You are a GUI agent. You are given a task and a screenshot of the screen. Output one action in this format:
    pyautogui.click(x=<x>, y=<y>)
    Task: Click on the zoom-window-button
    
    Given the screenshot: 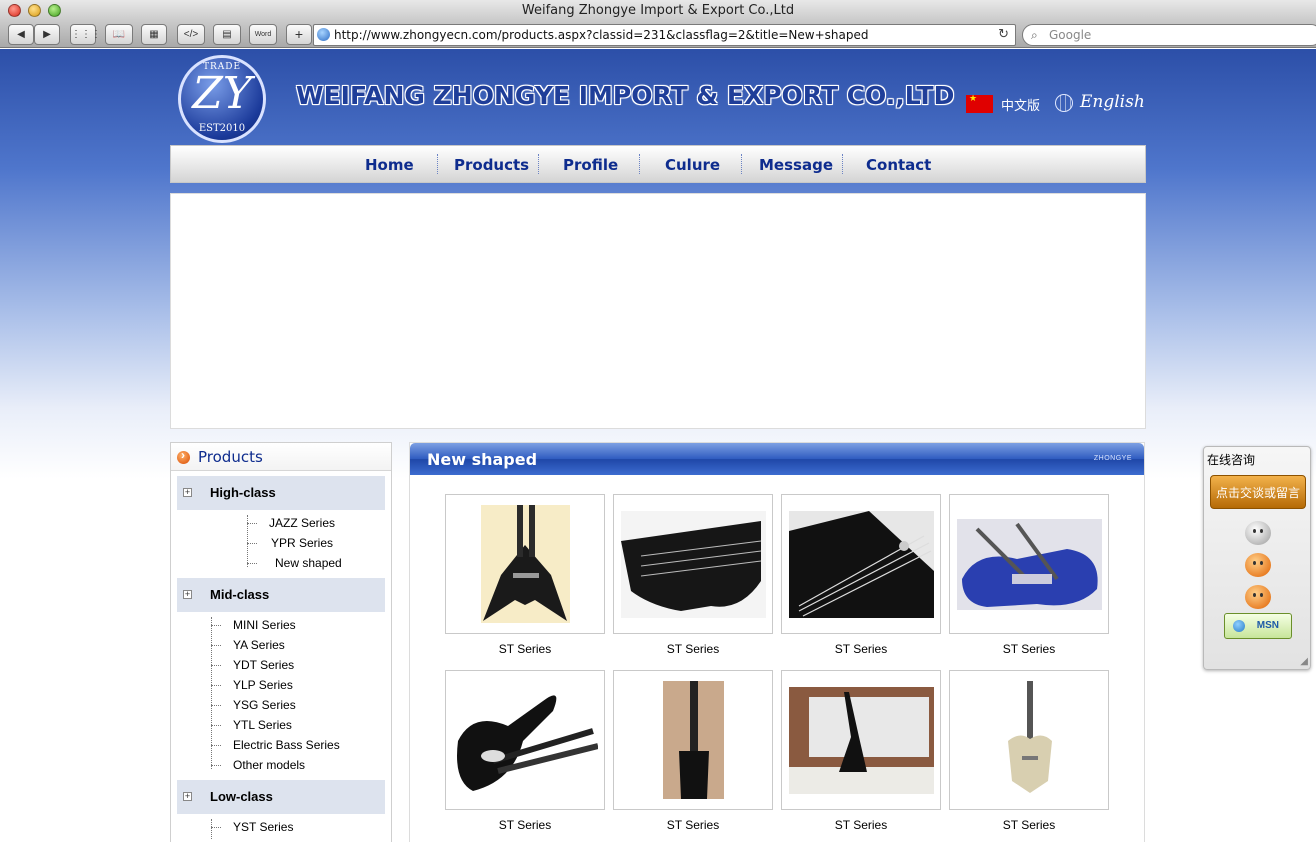 What is the action you would take?
    pyautogui.click(x=54, y=10)
    